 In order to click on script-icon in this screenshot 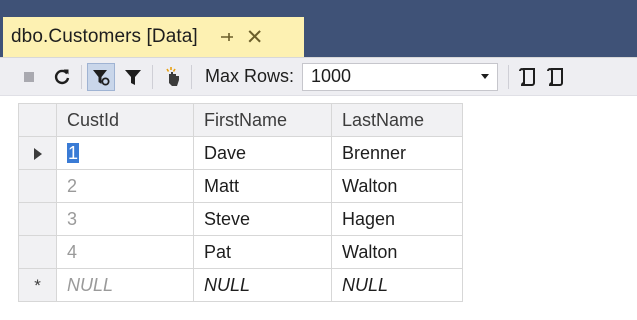, I will do `click(527, 76)`.